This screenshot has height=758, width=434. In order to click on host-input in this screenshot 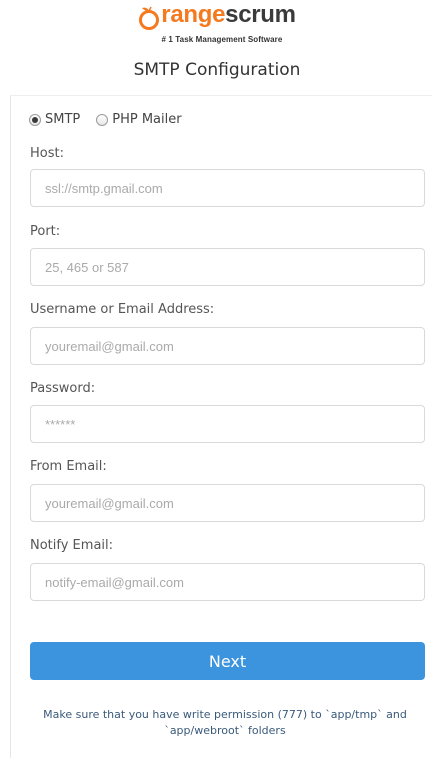, I will do `click(227, 188)`.